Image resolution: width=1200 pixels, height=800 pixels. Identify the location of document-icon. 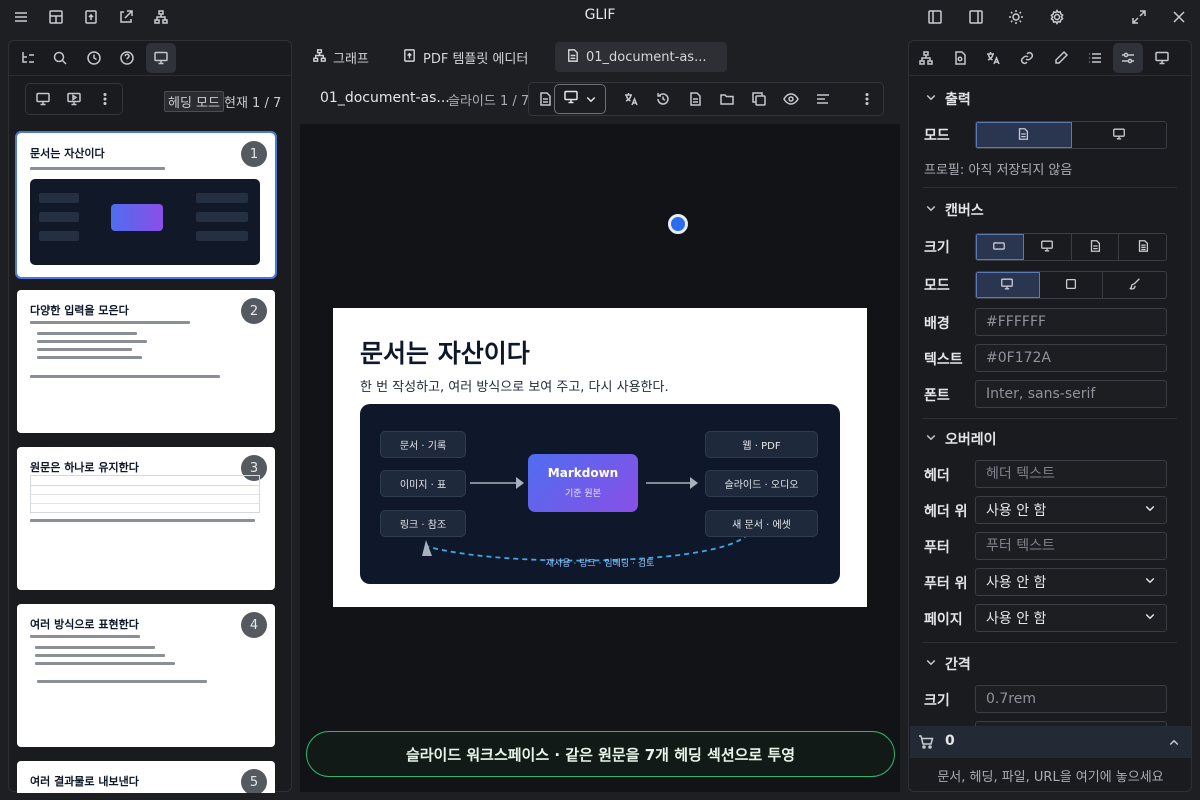
(572, 57).